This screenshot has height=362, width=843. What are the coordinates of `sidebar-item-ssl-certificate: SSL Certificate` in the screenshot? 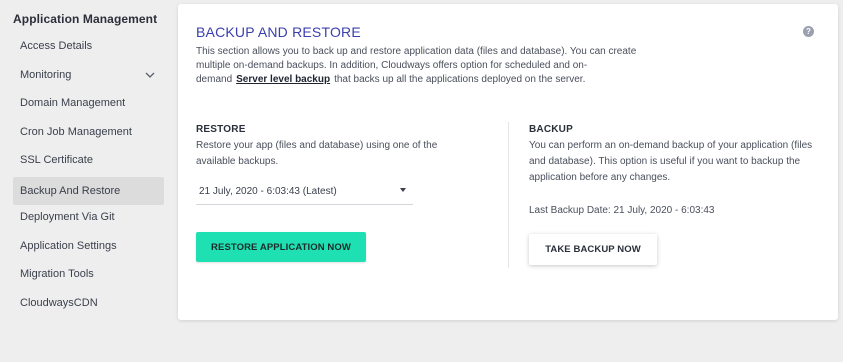 It's located at (88, 160).